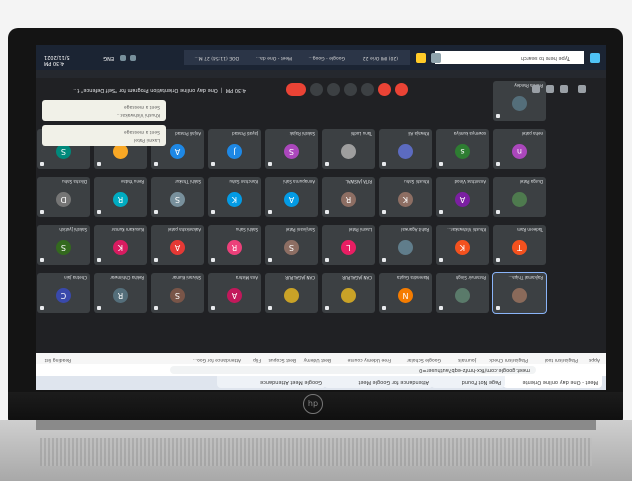 This screenshot has height=481, width=632. Describe the element at coordinates (108, 58) in the screenshot. I see `language-indicator: ENG` at that location.